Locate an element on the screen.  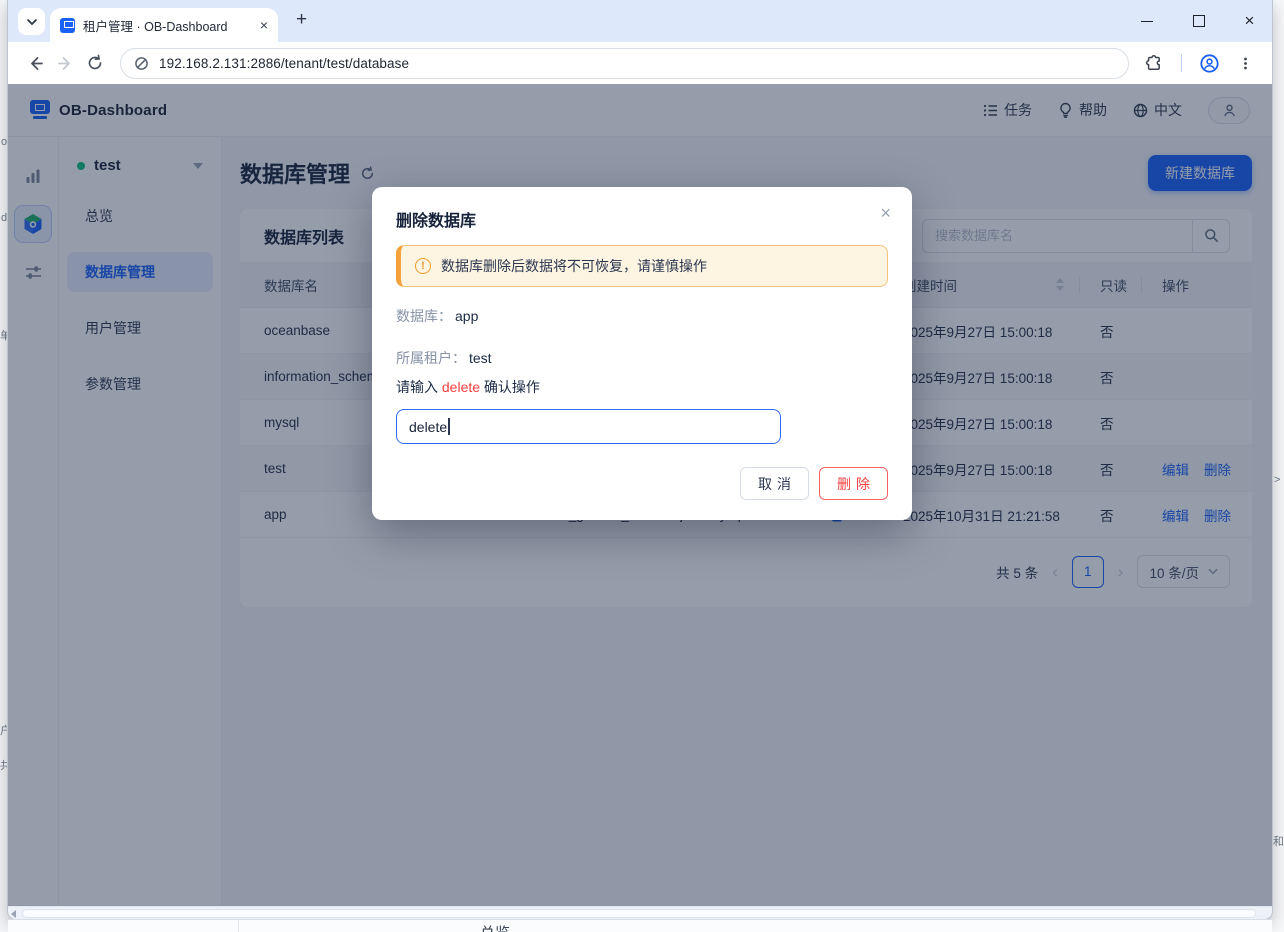
reload-button is located at coordinates (95, 63).